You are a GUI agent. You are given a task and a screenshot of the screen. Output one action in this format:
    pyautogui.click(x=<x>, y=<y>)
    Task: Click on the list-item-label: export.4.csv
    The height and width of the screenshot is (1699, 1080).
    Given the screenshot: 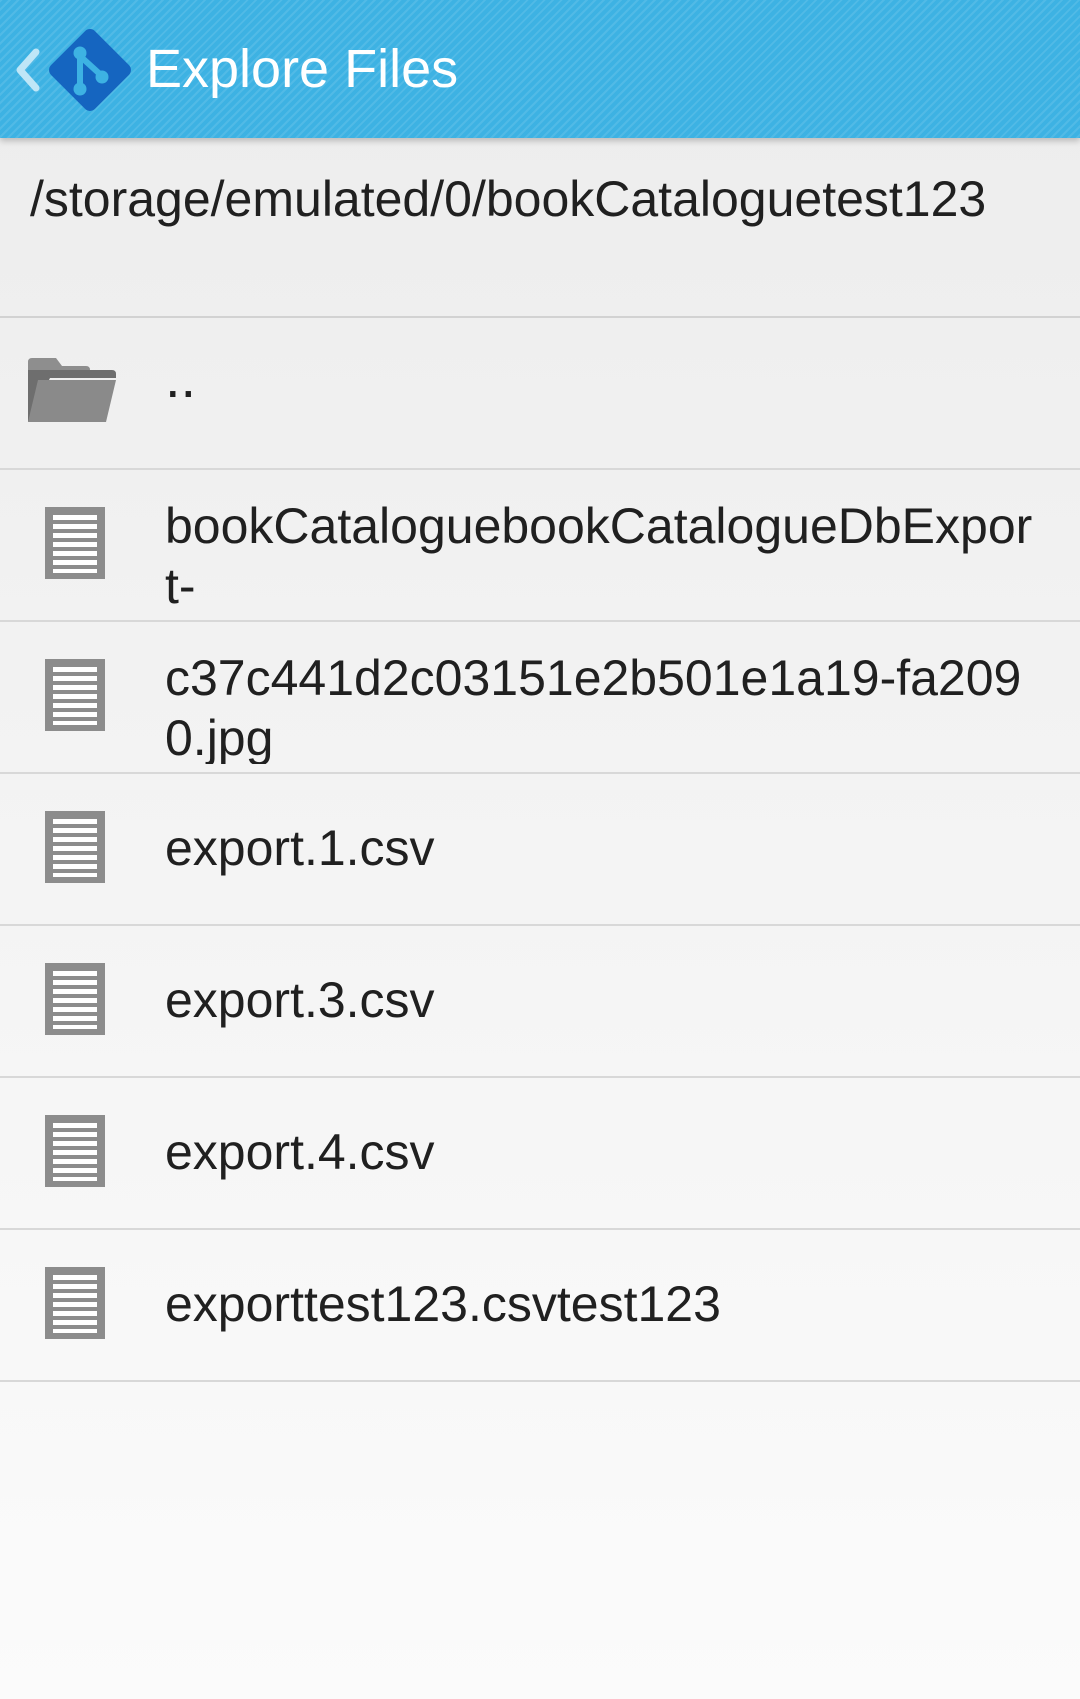 What is the action you would take?
    pyautogui.click(x=300, y=1152)
    